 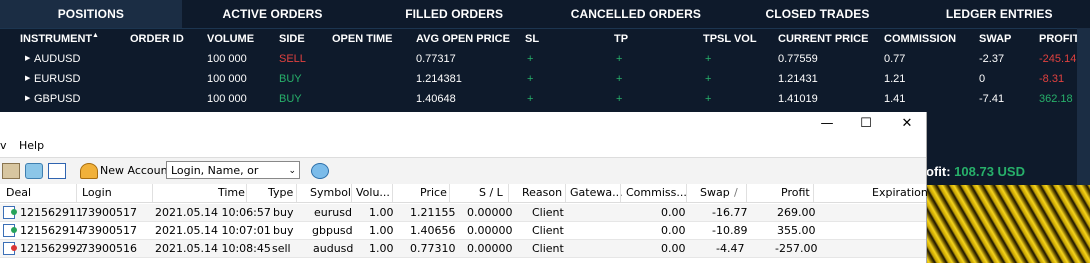 What do you see at coordinates (292, 59) in the screenshot?
I see `side: SELL` at bounding box center [292, 59].